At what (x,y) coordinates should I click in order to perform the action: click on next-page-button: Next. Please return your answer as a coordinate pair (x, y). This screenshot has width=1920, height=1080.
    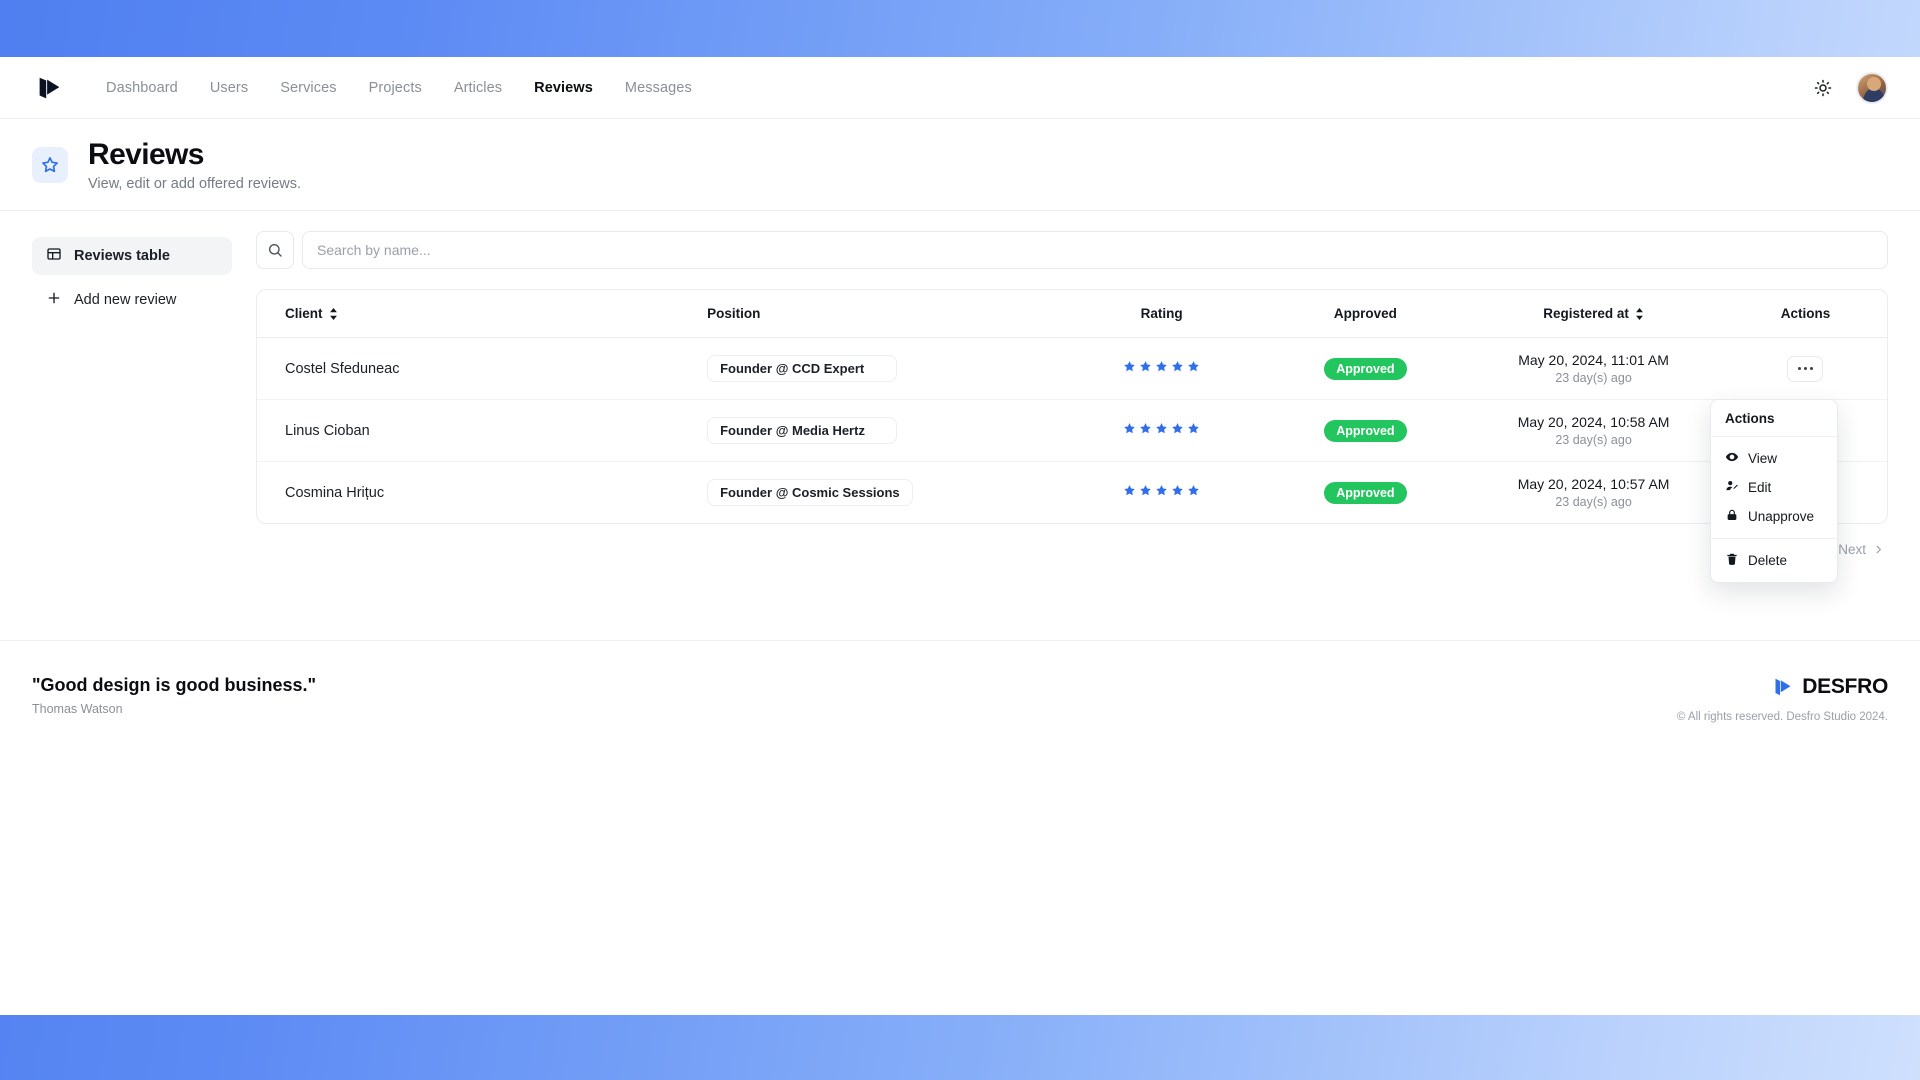
    Looking at the image, I should click on (1861, 549).